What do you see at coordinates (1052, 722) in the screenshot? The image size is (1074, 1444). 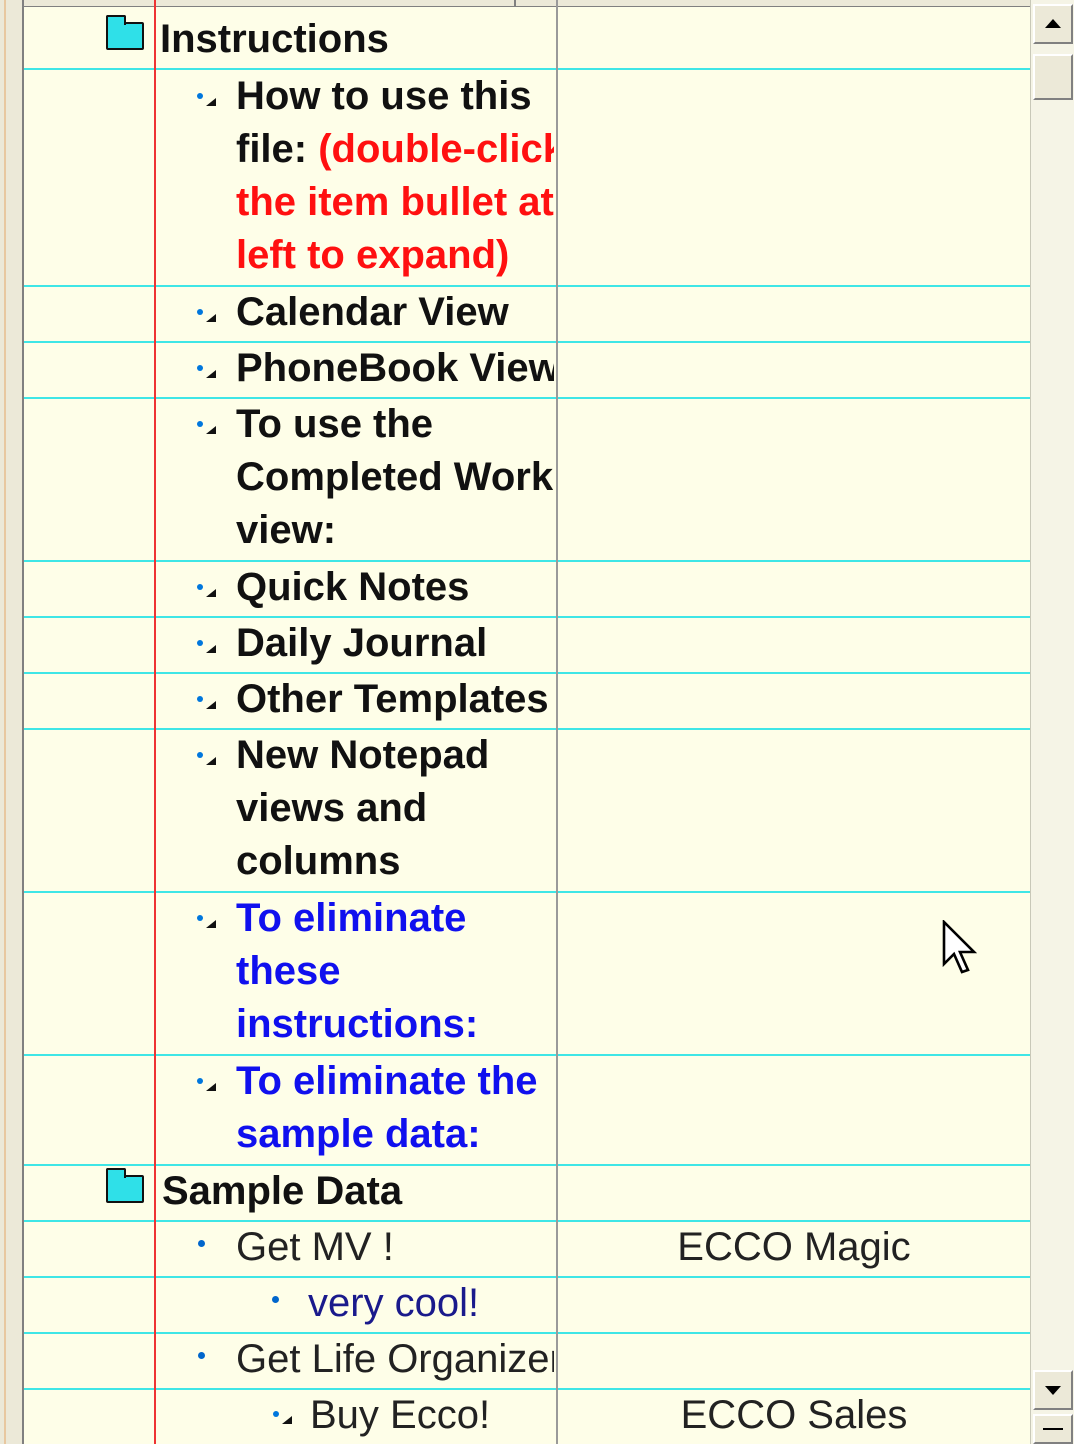 I see `vertical-scrollbar` at bounding box center [1052, 722].